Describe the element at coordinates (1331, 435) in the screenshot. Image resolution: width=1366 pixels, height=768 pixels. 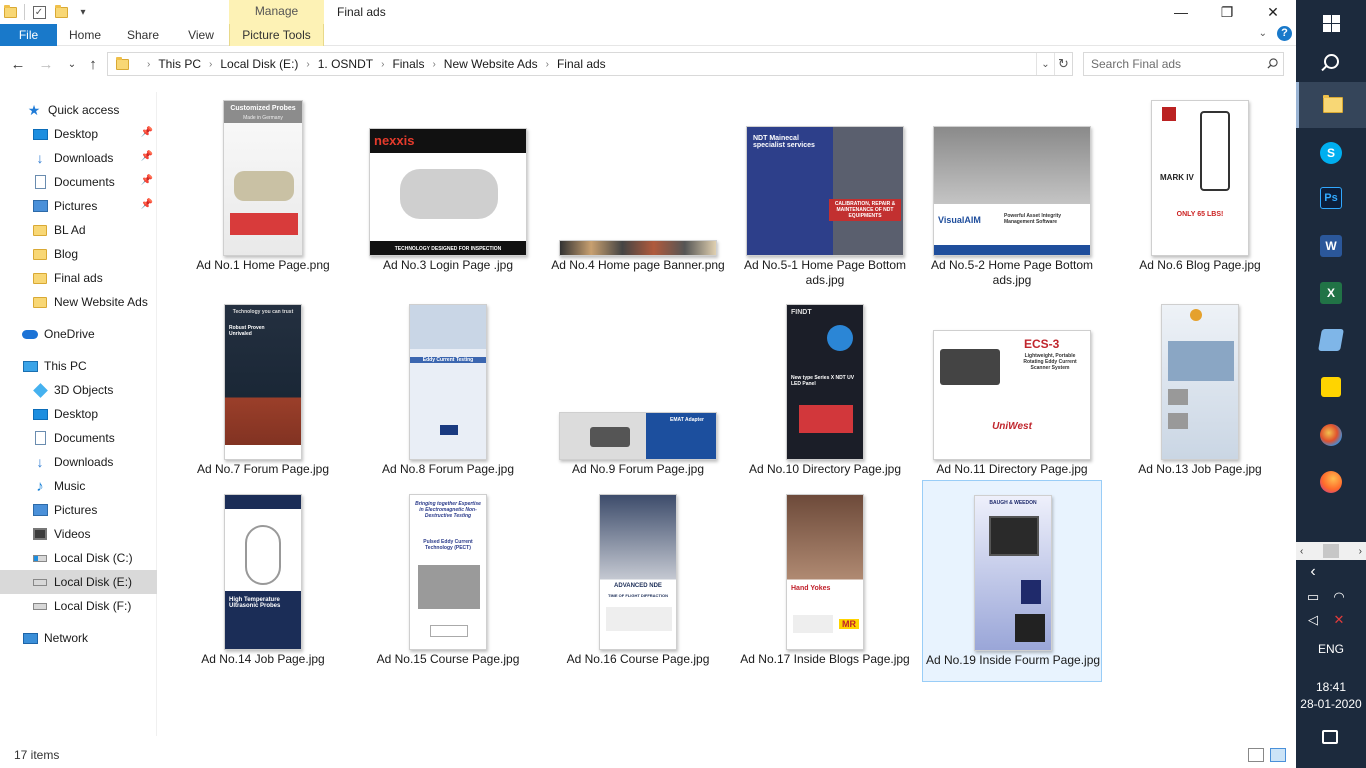
I see `paint-icon` at that location.